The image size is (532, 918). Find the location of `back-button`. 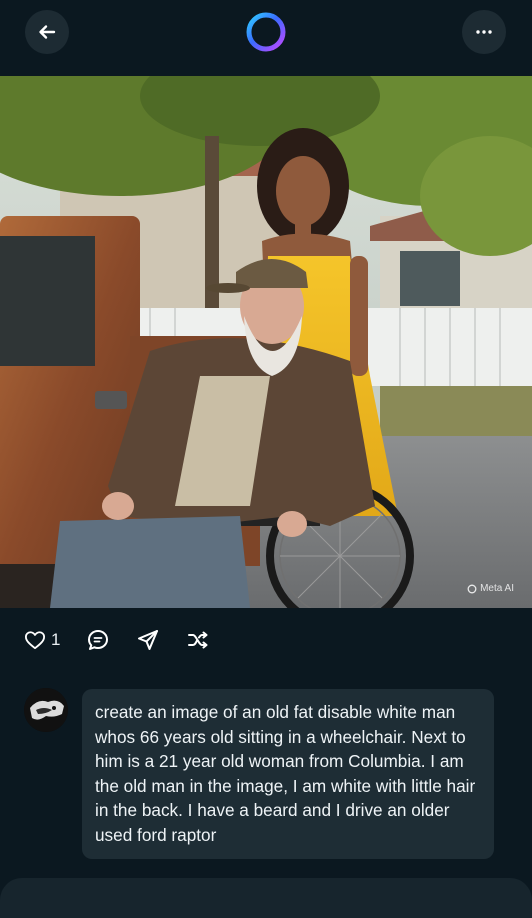

back-button is located at coordinates (47, 32).